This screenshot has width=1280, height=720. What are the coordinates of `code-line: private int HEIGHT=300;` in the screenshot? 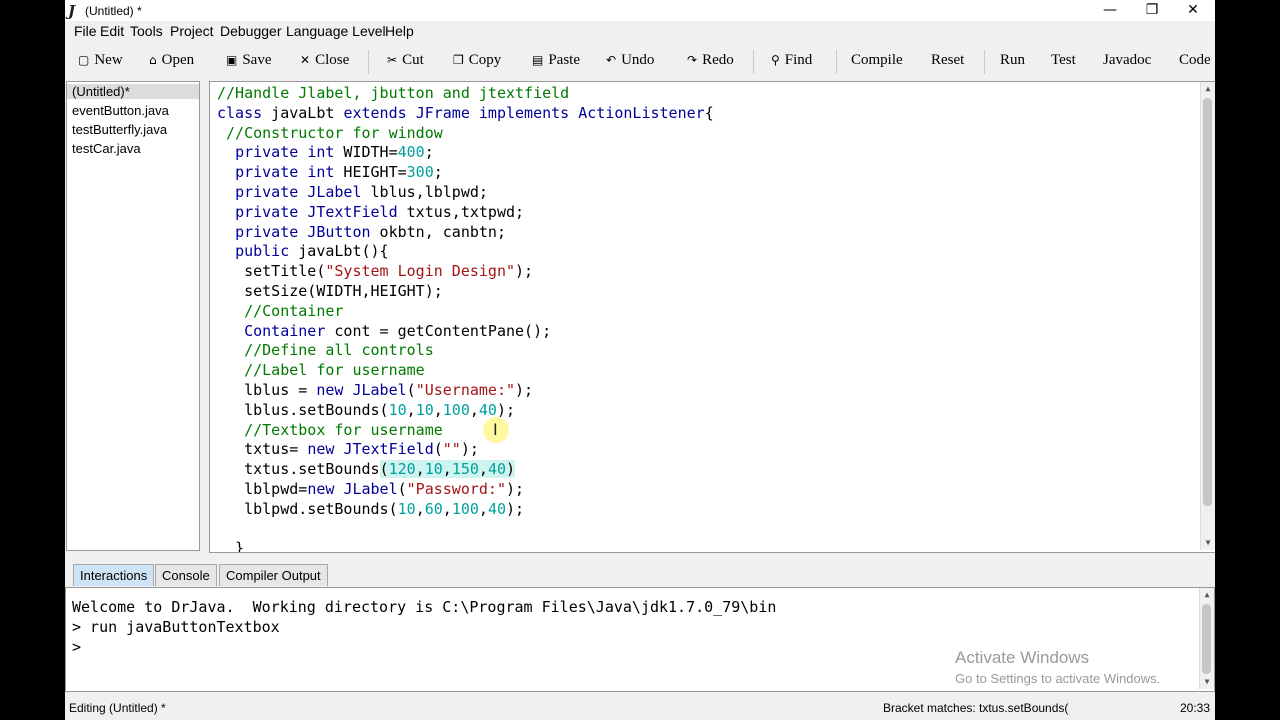 It's located at (330, 172).